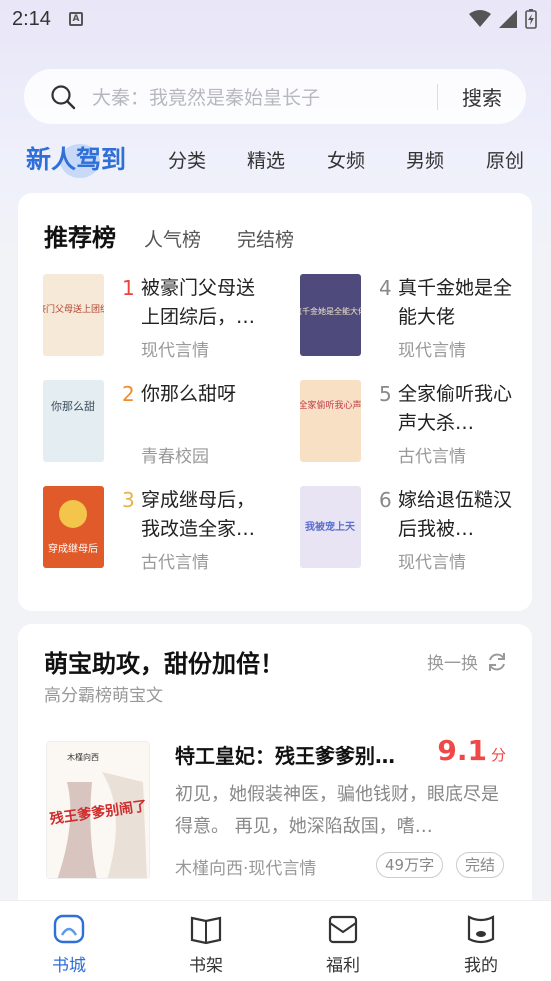  What do you see at coordinates (410, 865) in the screenshot?
I see `word-count-tag: 49万字` at bounding box center [410, 865].